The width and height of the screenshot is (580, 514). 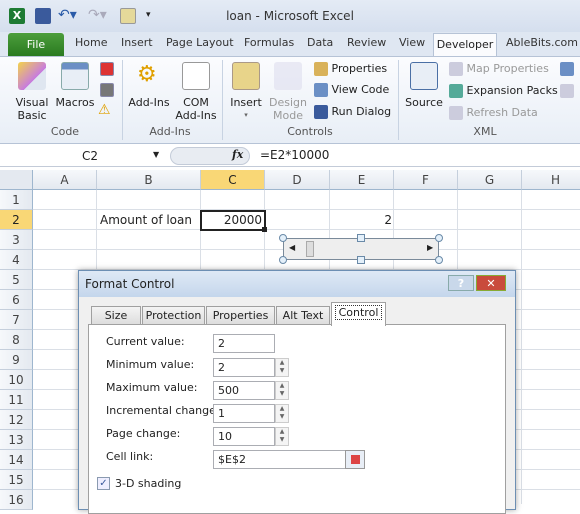 What do you see at coordinates (196, 92) in the screenshot?
I see `com-add-ins-button: COM Add-Ins` at bounding box center [196, 92].